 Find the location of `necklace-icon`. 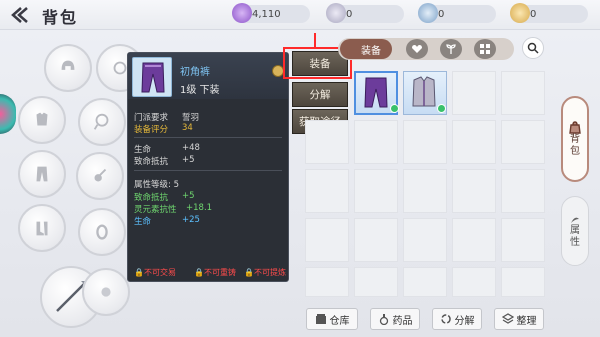

necklace-icon is located at coordinates (101, 121).